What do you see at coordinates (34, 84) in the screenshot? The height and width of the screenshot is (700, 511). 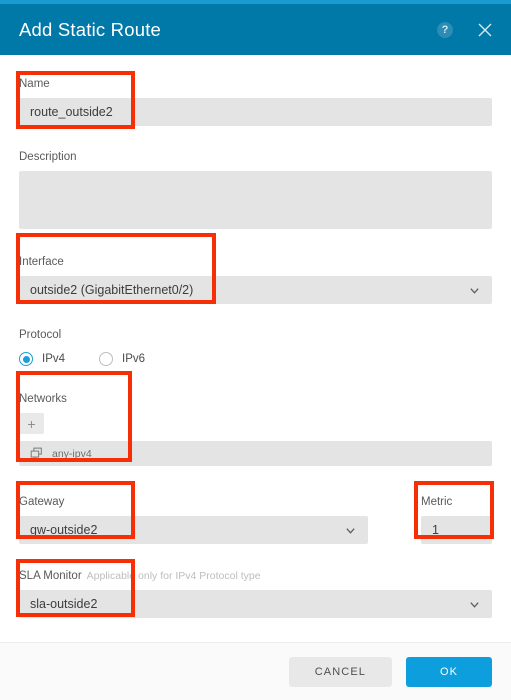 I see `name-label: Name` at bounding box center [34, 84].